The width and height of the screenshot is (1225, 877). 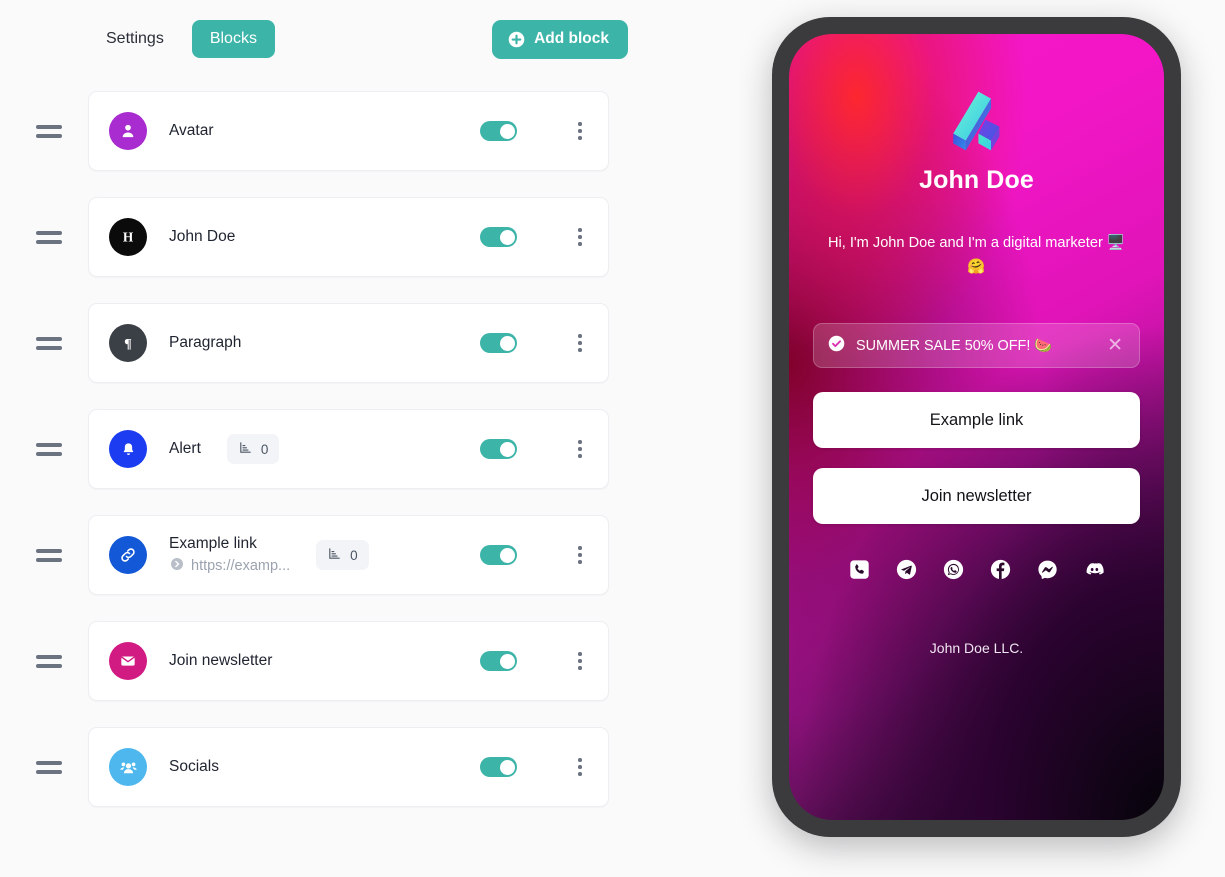 I want to click on add-block-label: Add block, so click(x=571, y=39).